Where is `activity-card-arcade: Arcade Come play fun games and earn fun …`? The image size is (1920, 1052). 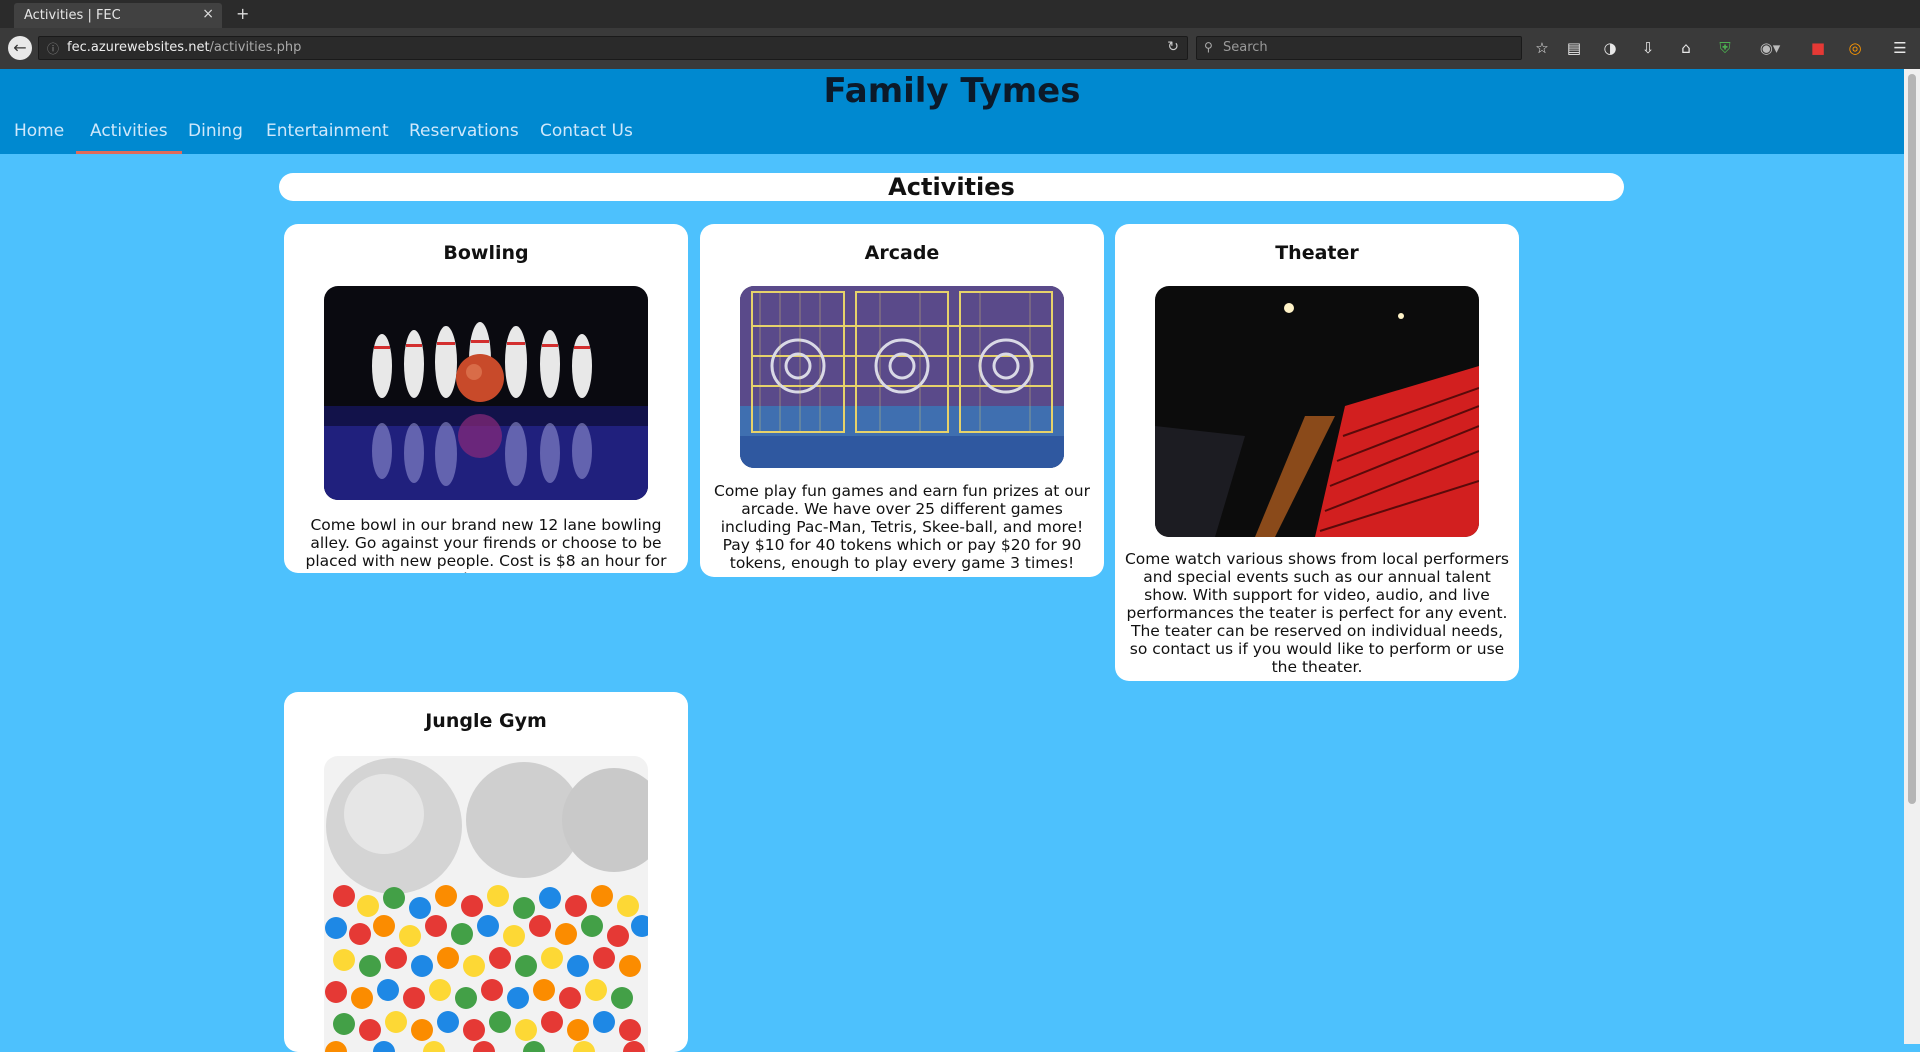
activity-card-arcade: Arcade Come play fun games and earn fun … is located at coordinates (902, 400).